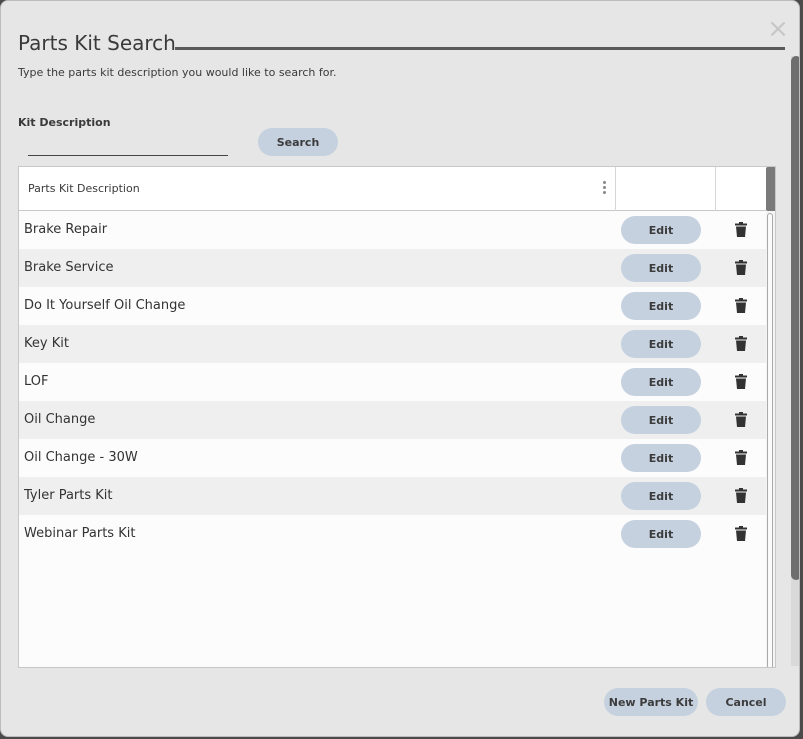 The height and width of the screenshot is (739, 803). What do you see at coordinates (480, 48) in the screenshot?
I see `title-divider` at bounding box center [480, 48].